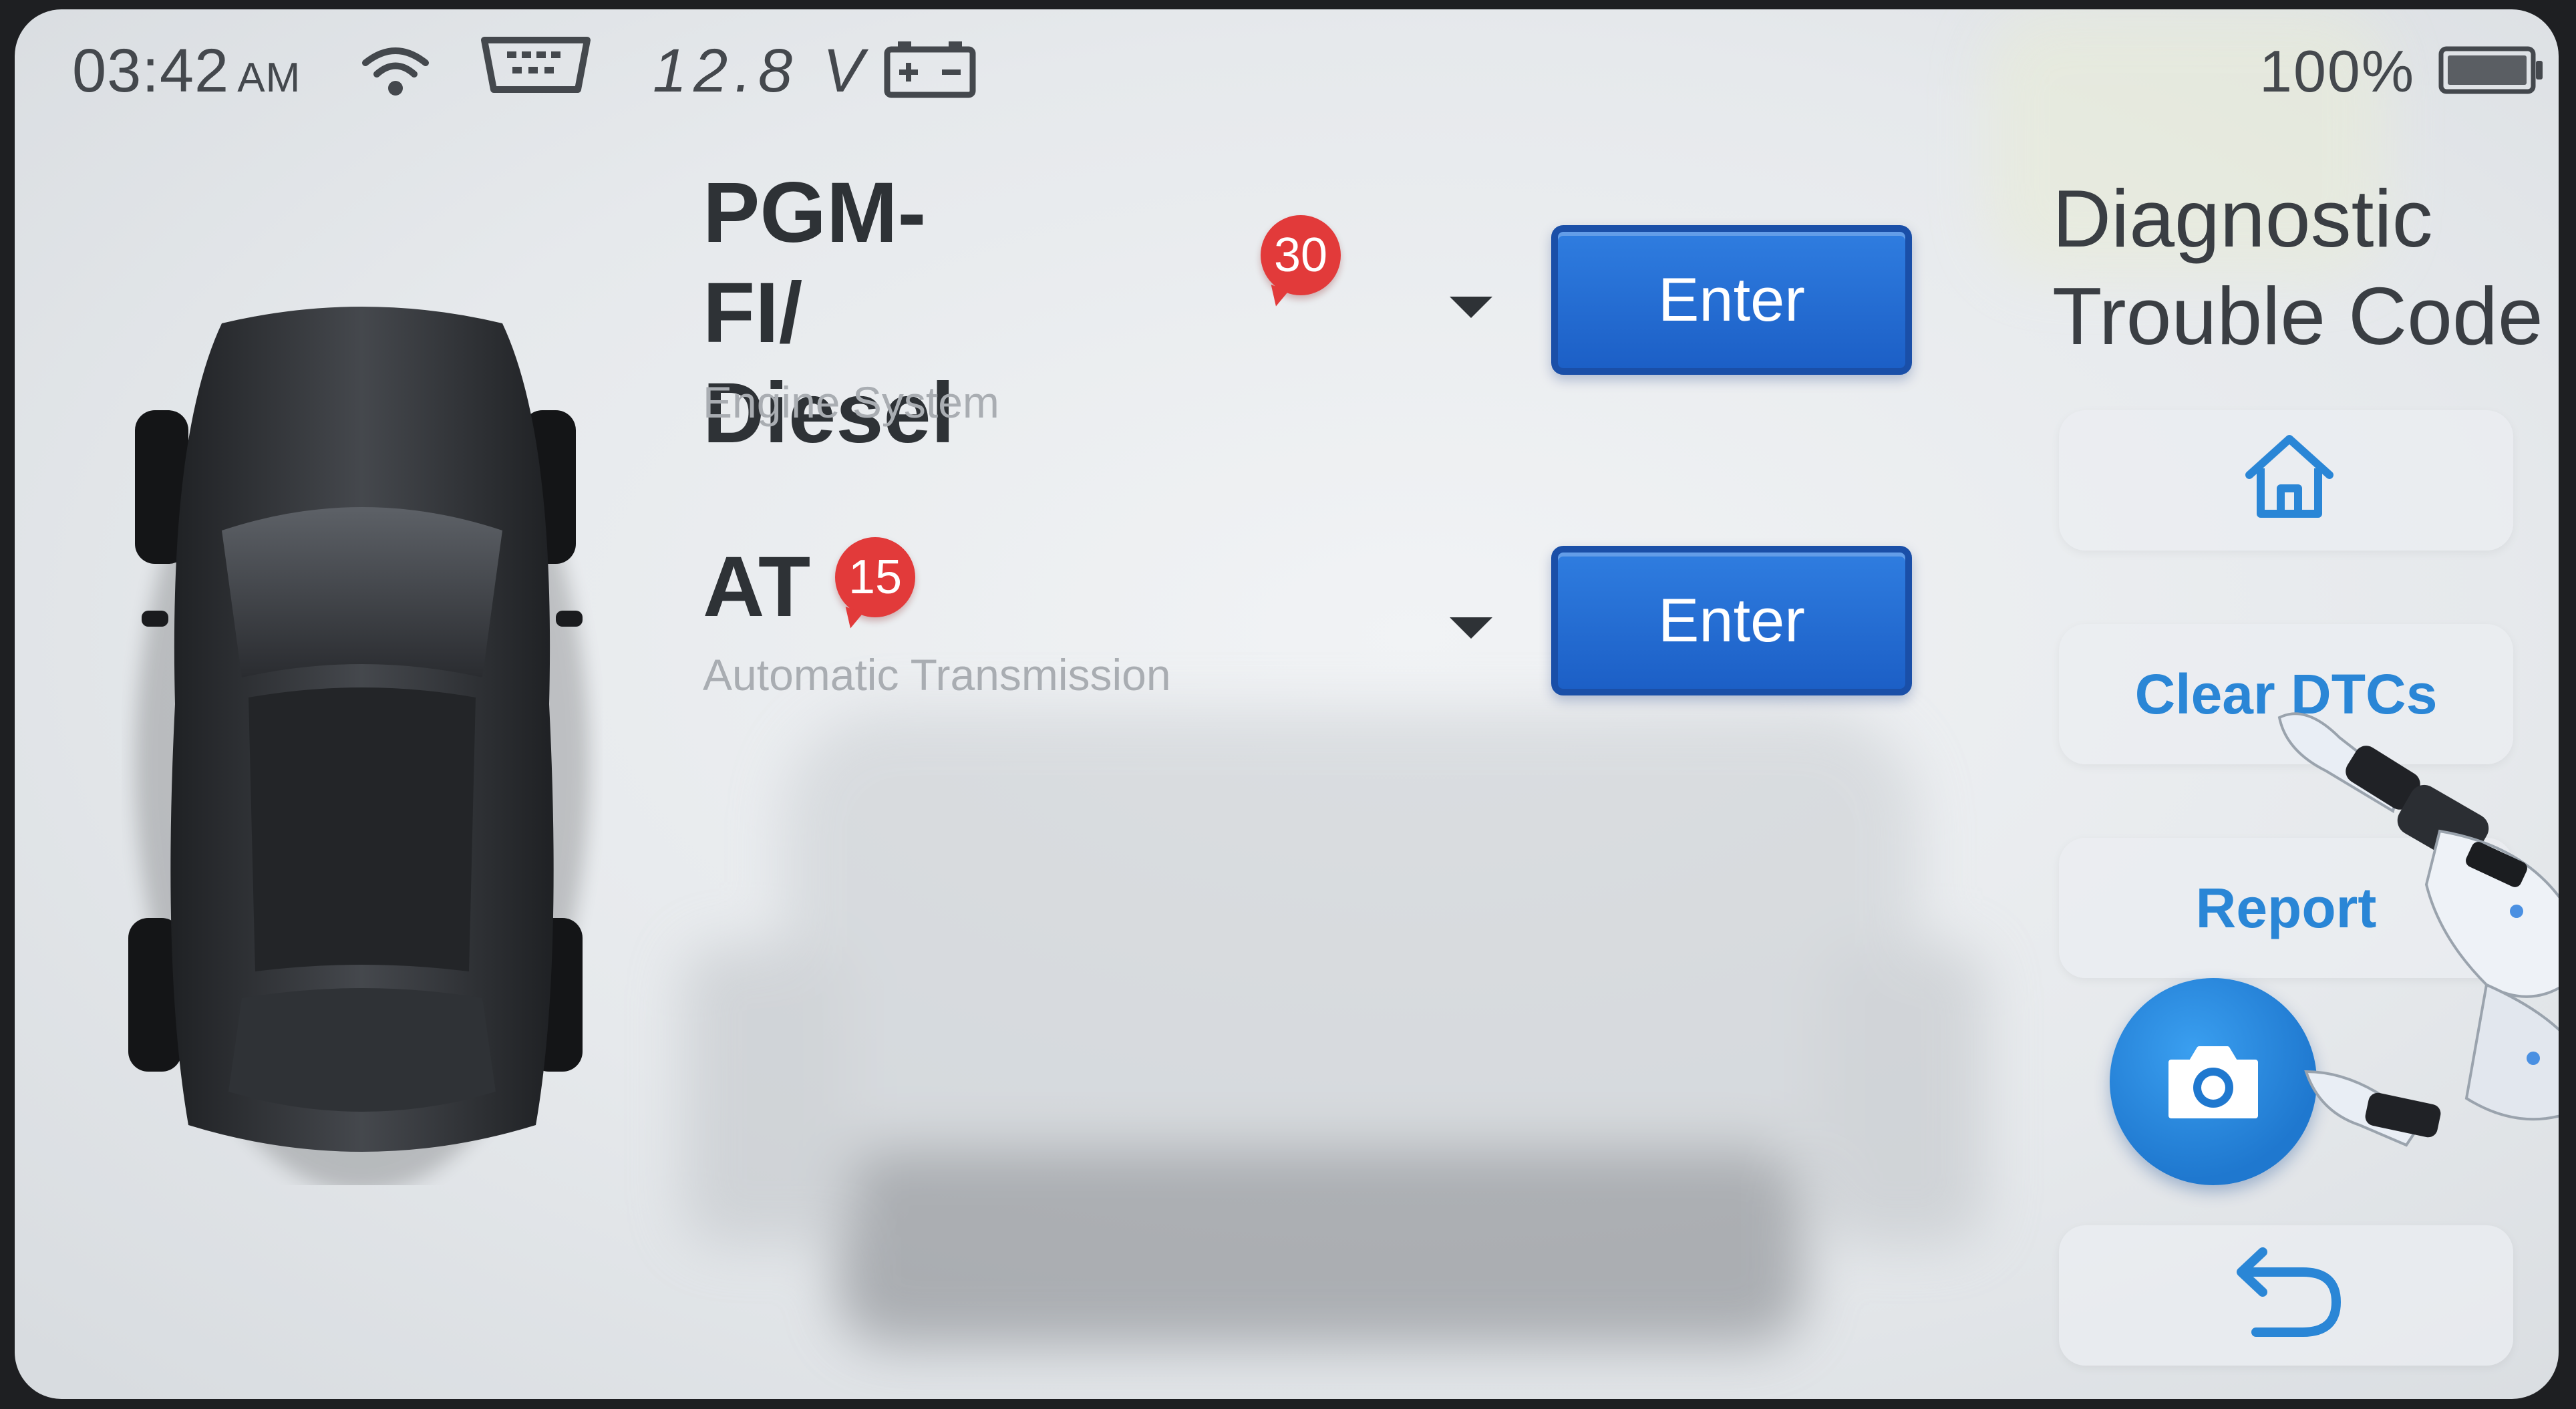 Image resolution: width=2576 pixels, height=1409 pixels. I want to click on status-bar: 03:42 AM 12.8 V 100%, so click(1287, 72).